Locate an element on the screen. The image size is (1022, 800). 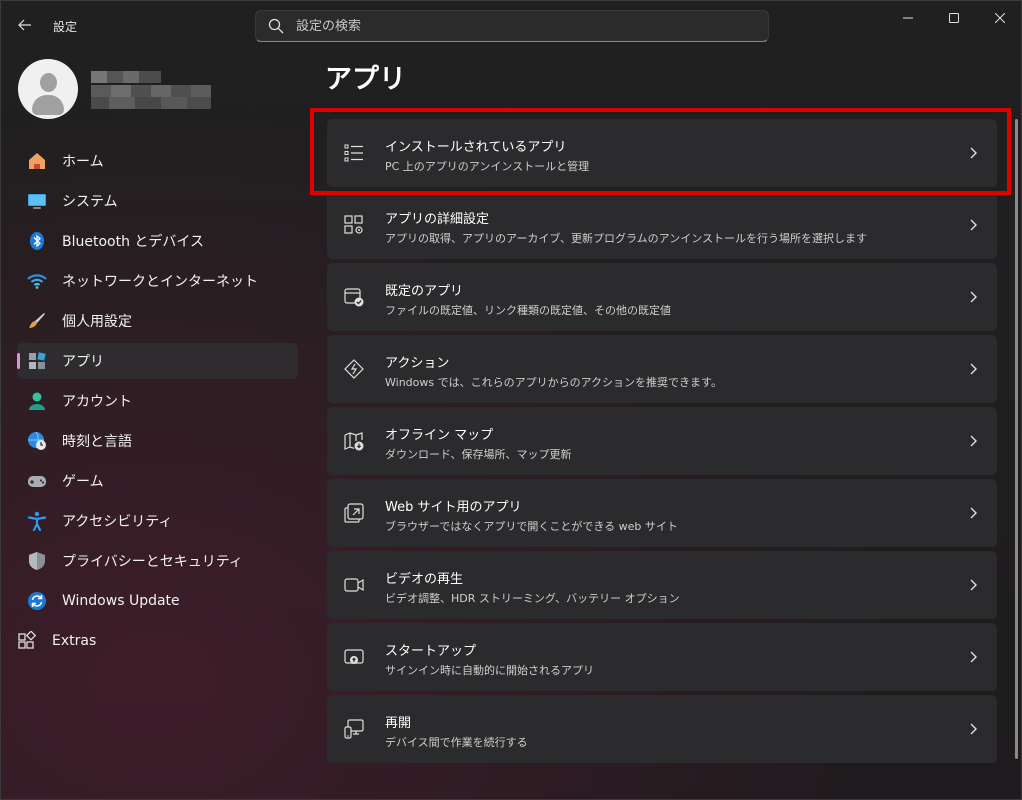
card-title: 再開 is located at coordinates (398, 723).